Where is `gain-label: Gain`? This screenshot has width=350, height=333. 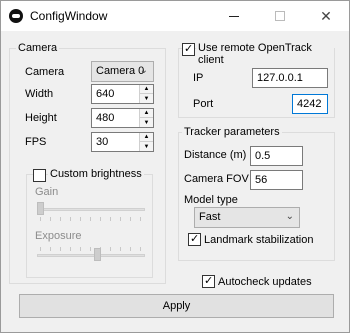
gain-label: Gain is located at coordinates (47, 192).